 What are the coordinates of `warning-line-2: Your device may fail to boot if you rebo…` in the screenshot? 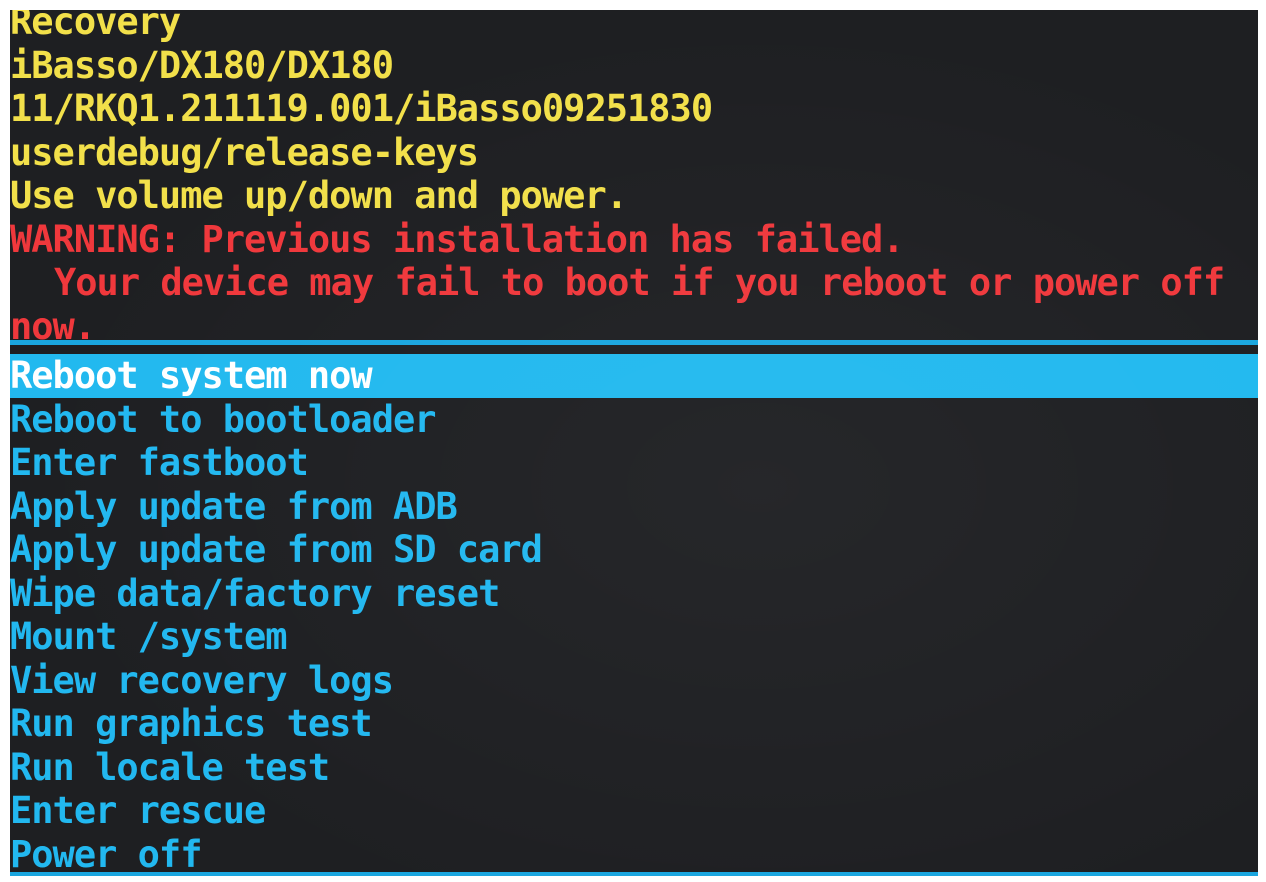 It's located at (639, 282).